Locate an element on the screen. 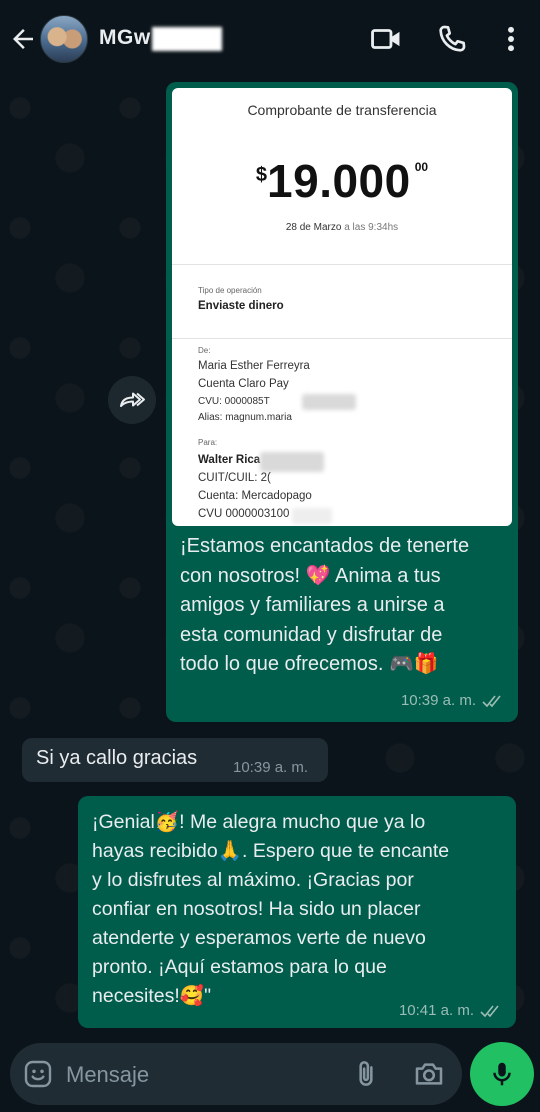  chat-header: MGw is located at coordinates (270, 39).